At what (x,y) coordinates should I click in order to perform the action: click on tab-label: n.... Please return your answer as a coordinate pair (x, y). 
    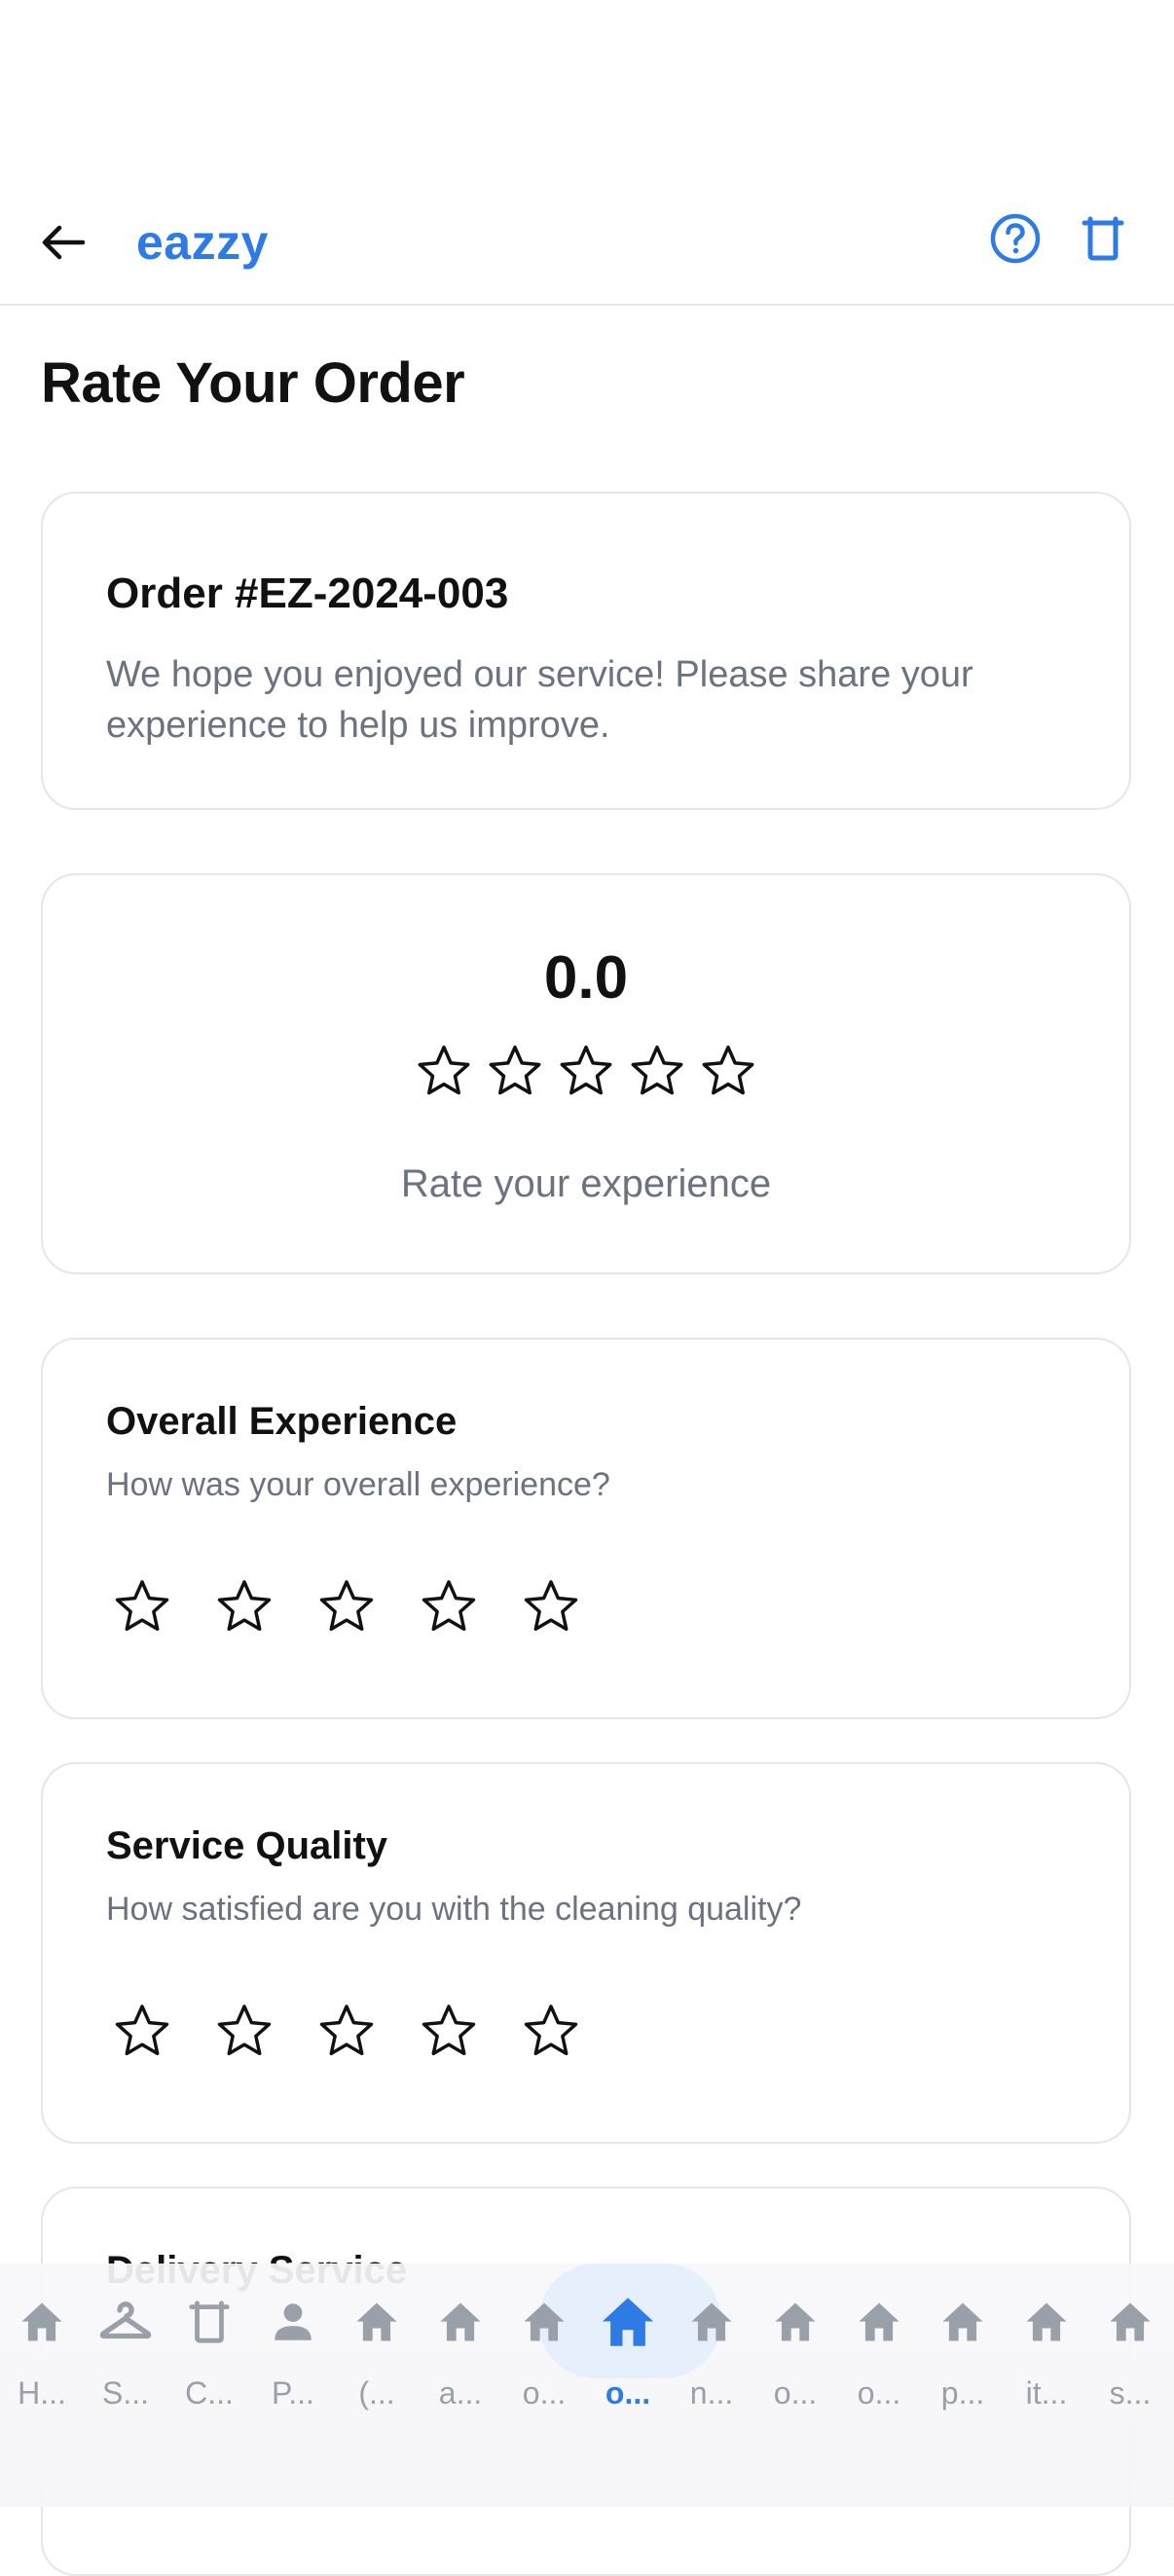
    Looking at the image, I should click on (711, 2392).